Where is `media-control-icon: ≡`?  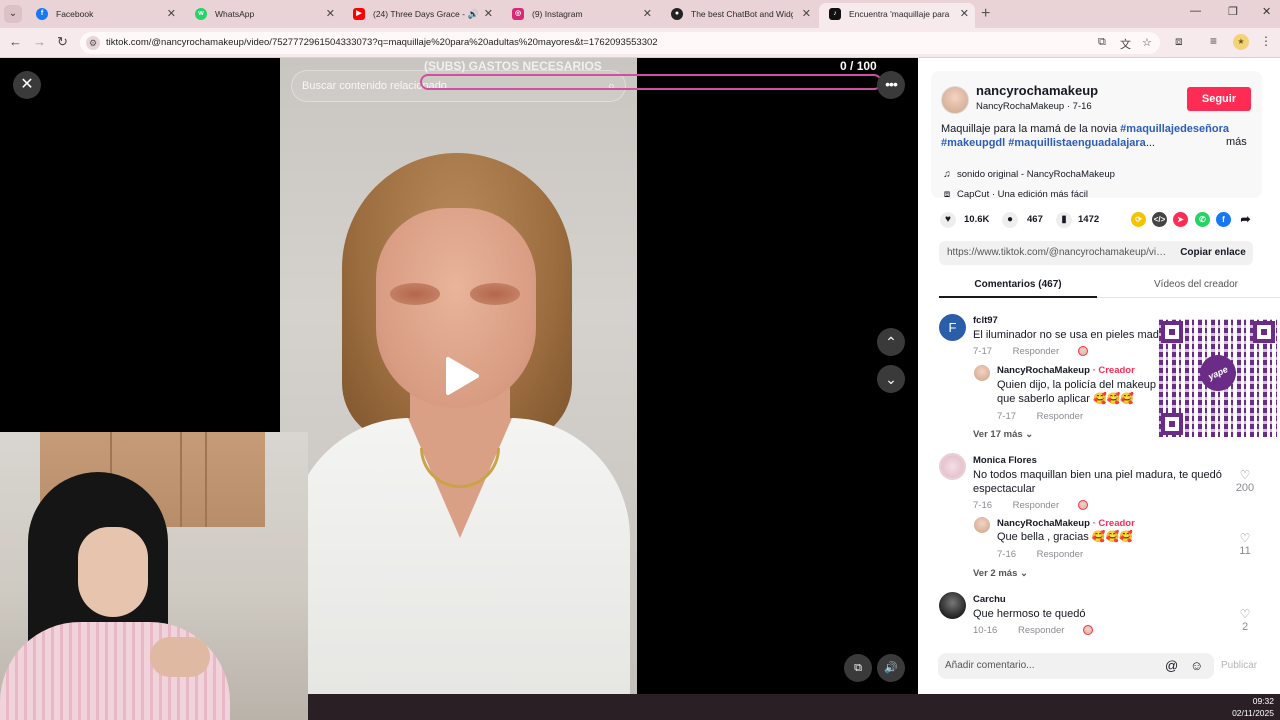
media-control-icon: ≡ is located at coordinates (1213, 41).